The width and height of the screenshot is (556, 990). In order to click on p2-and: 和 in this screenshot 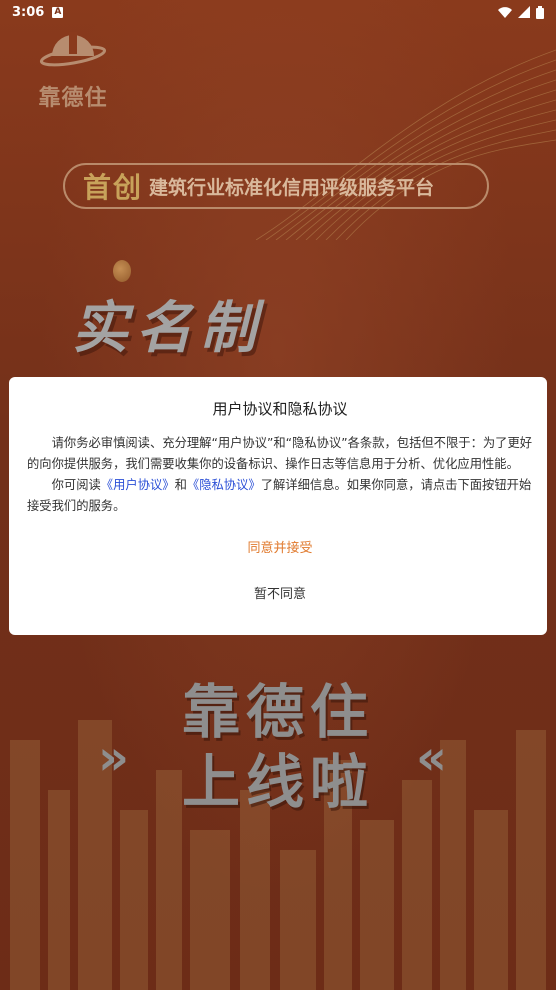, I will do `click(180, 485)`.